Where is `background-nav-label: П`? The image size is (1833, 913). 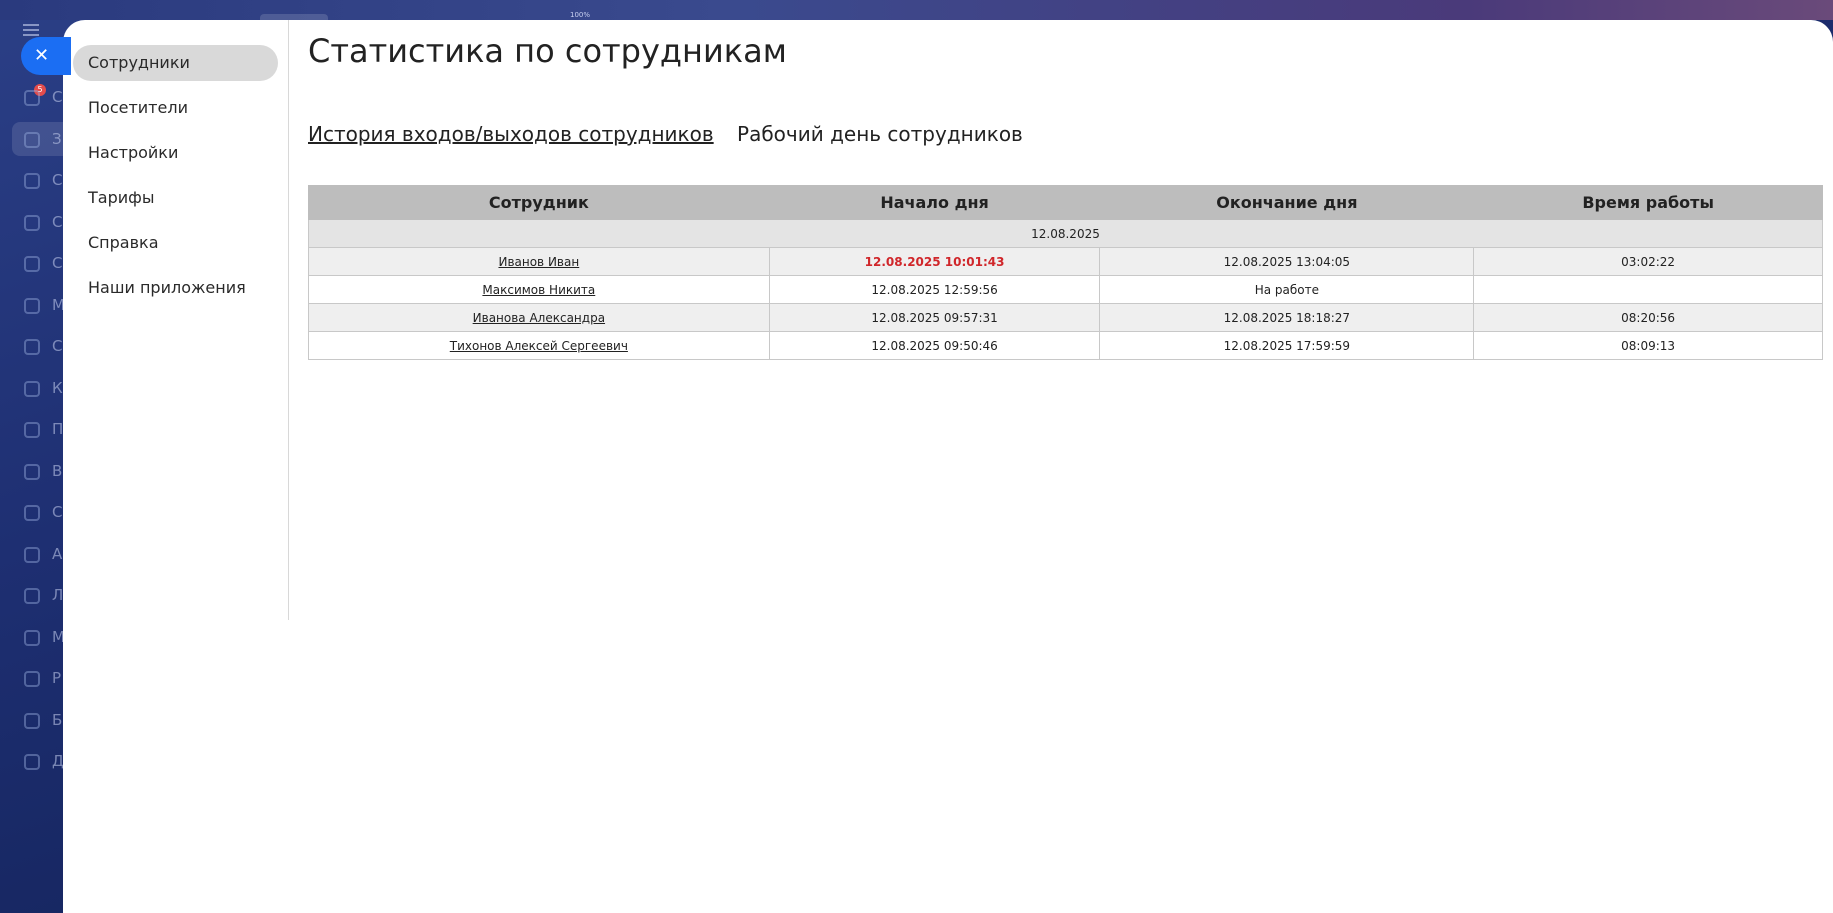
background-nav-label: П is located at coordinates (58, 429).